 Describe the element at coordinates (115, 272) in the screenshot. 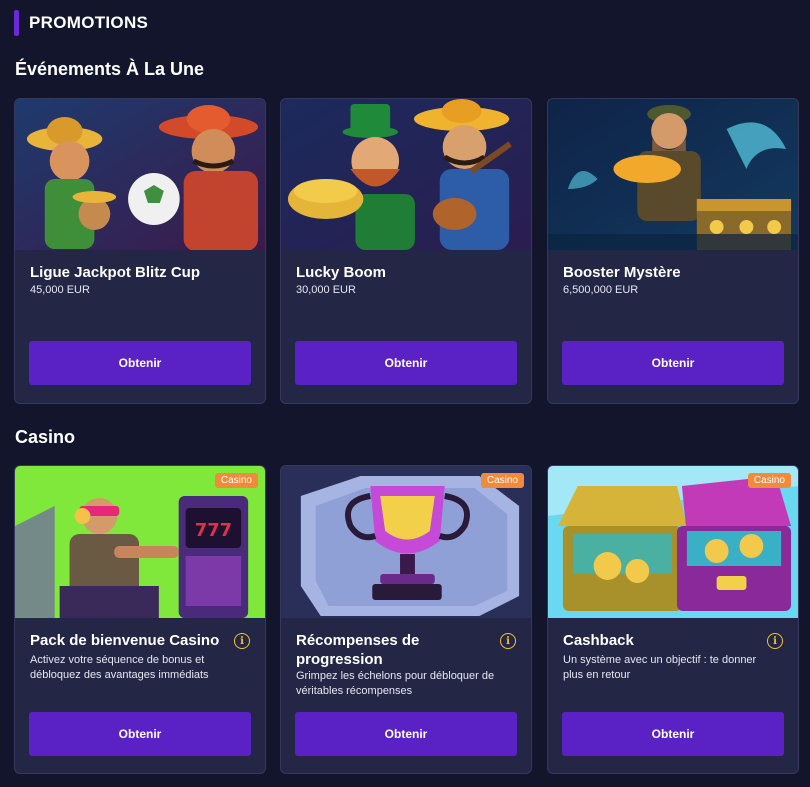

I see `promo-title: Ligue Jackpot Blitz Cup` at that location.